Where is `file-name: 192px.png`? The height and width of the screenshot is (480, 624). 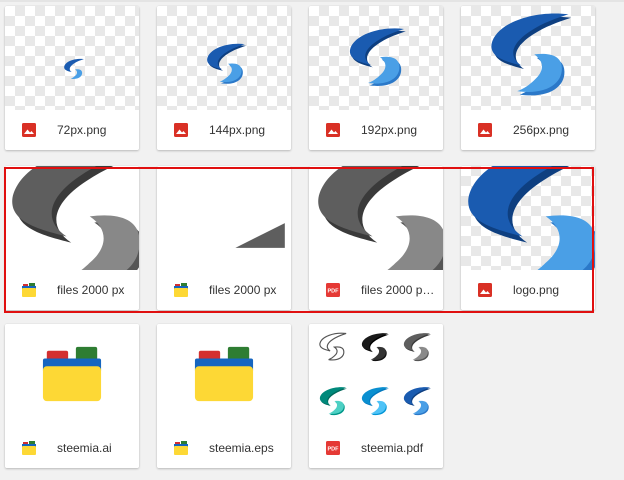 file-name: 192px.png is located at coordinates (389, 130).